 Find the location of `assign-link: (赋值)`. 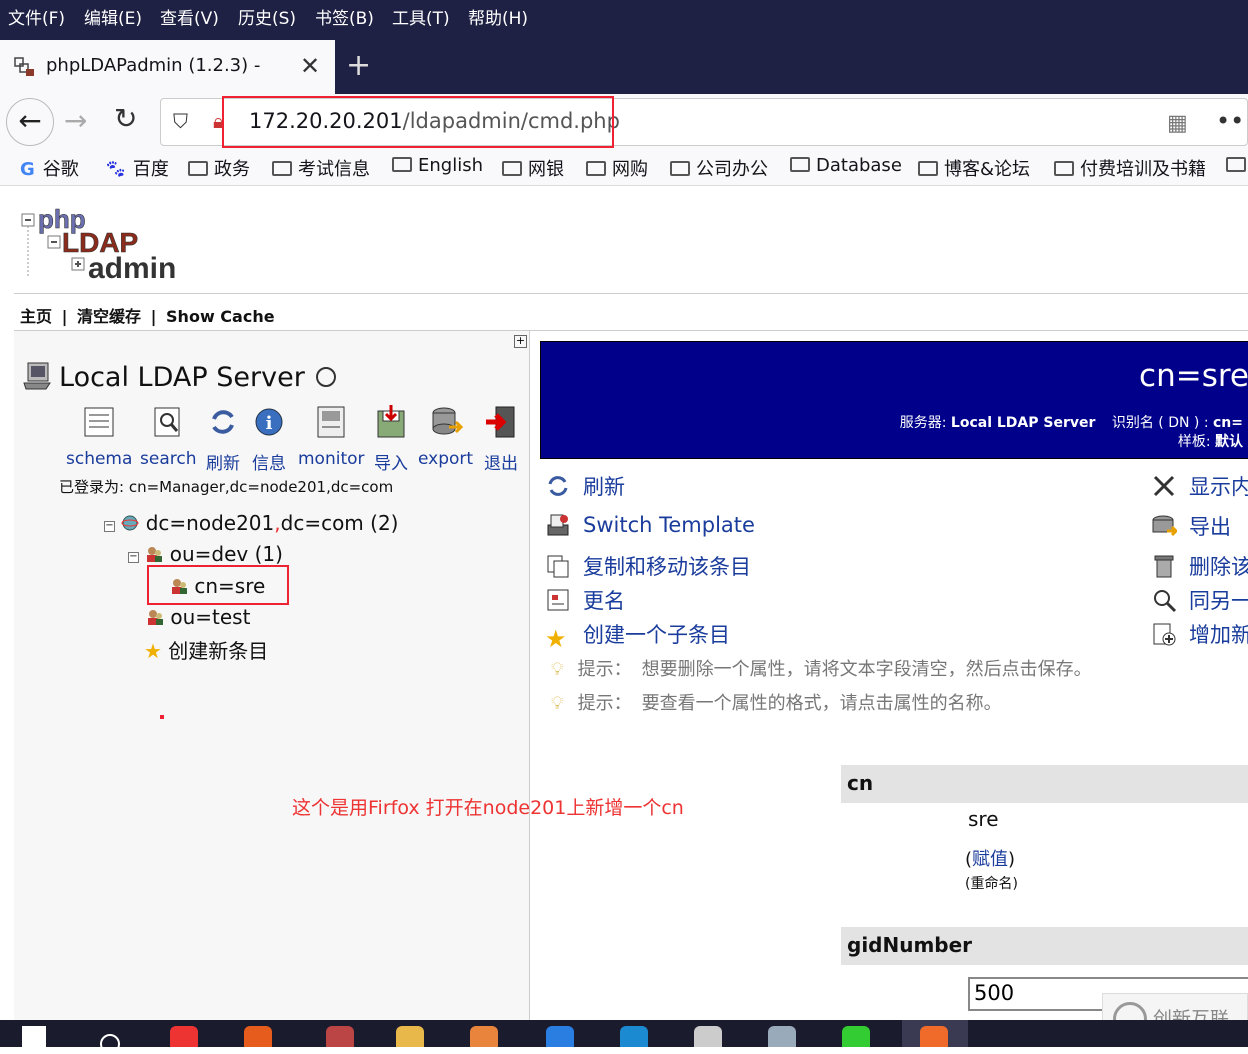

assign-link: (赋值) is located at coordinates (990, 858).